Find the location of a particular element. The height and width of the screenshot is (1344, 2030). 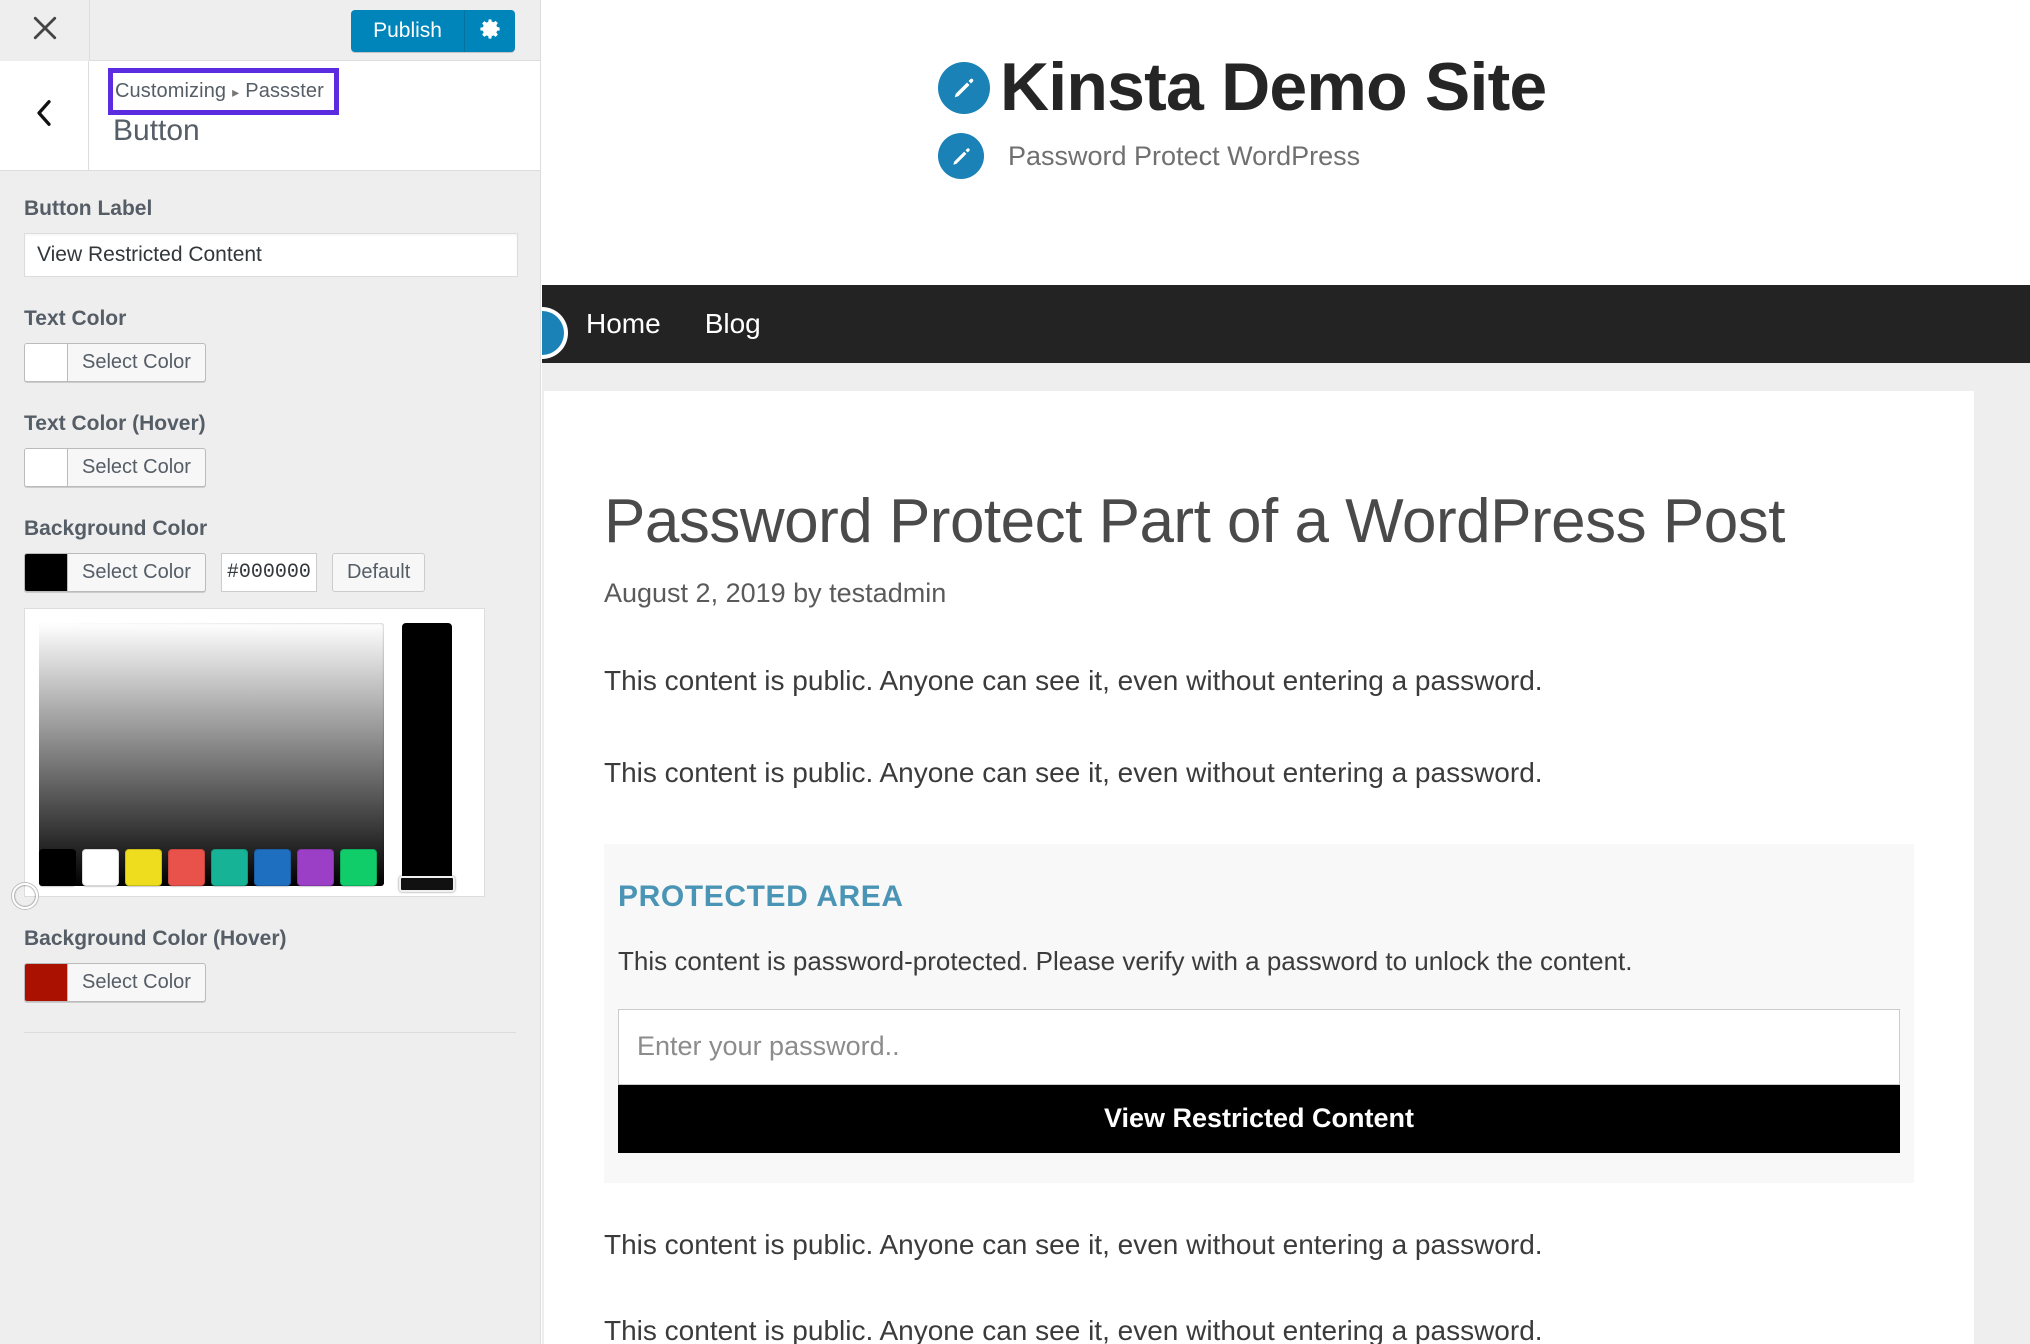

text-color-select-label: Select Color is located at coordinates (136, 362).